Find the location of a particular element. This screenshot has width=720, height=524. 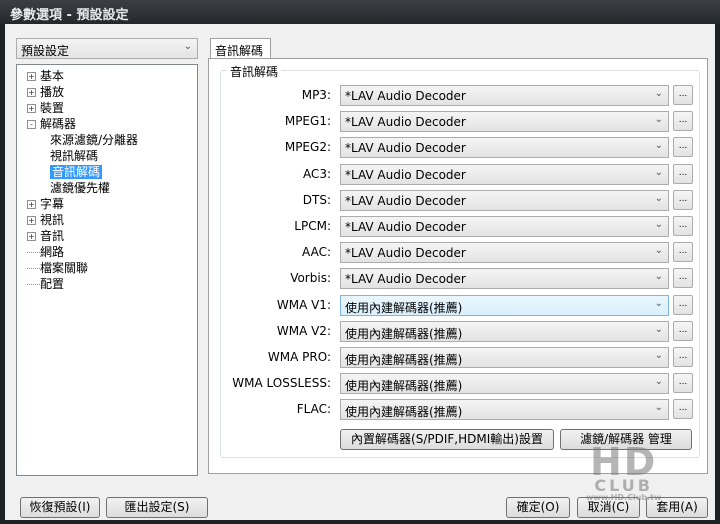

codec-label: MPEG2: is located at coordinates (307, 147).